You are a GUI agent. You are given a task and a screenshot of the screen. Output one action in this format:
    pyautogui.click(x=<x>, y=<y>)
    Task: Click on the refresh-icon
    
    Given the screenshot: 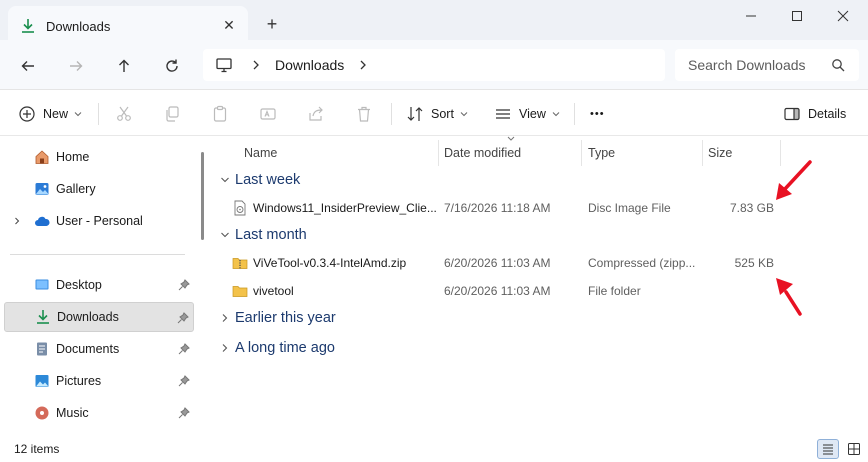 What is the action you would take?
    pyautogui.click(x=172, y=65)
    